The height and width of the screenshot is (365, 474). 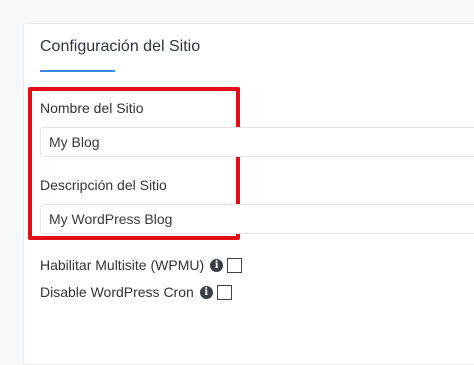 What do you see at coordinates (120, 46) in the screenshot?
I see `section-title: Configuración del Sitio` at bounding box center [120, 46].